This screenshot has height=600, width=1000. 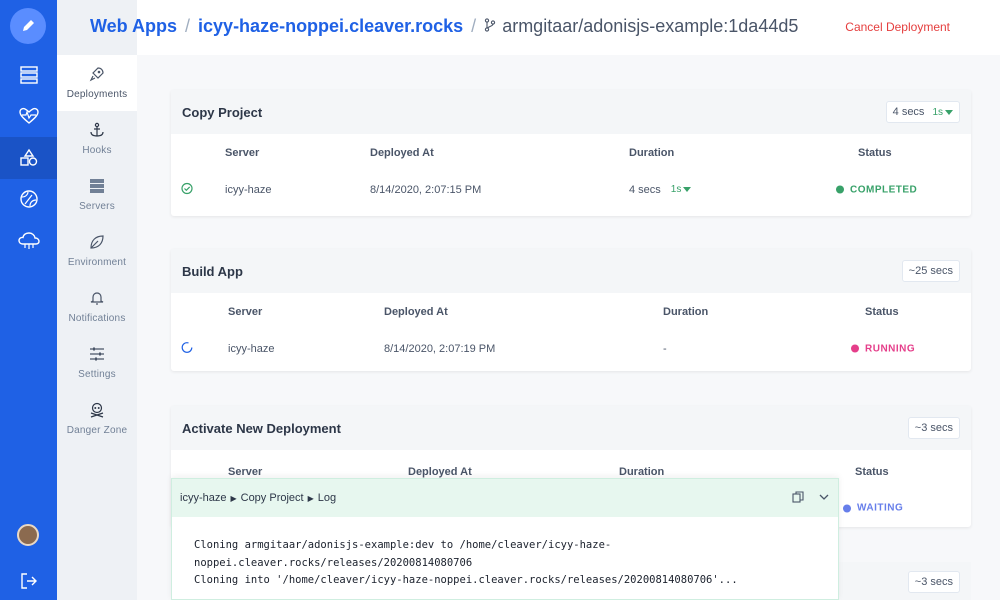 I want to click on subnav-servers: Servers, so click(x=97, y=195).